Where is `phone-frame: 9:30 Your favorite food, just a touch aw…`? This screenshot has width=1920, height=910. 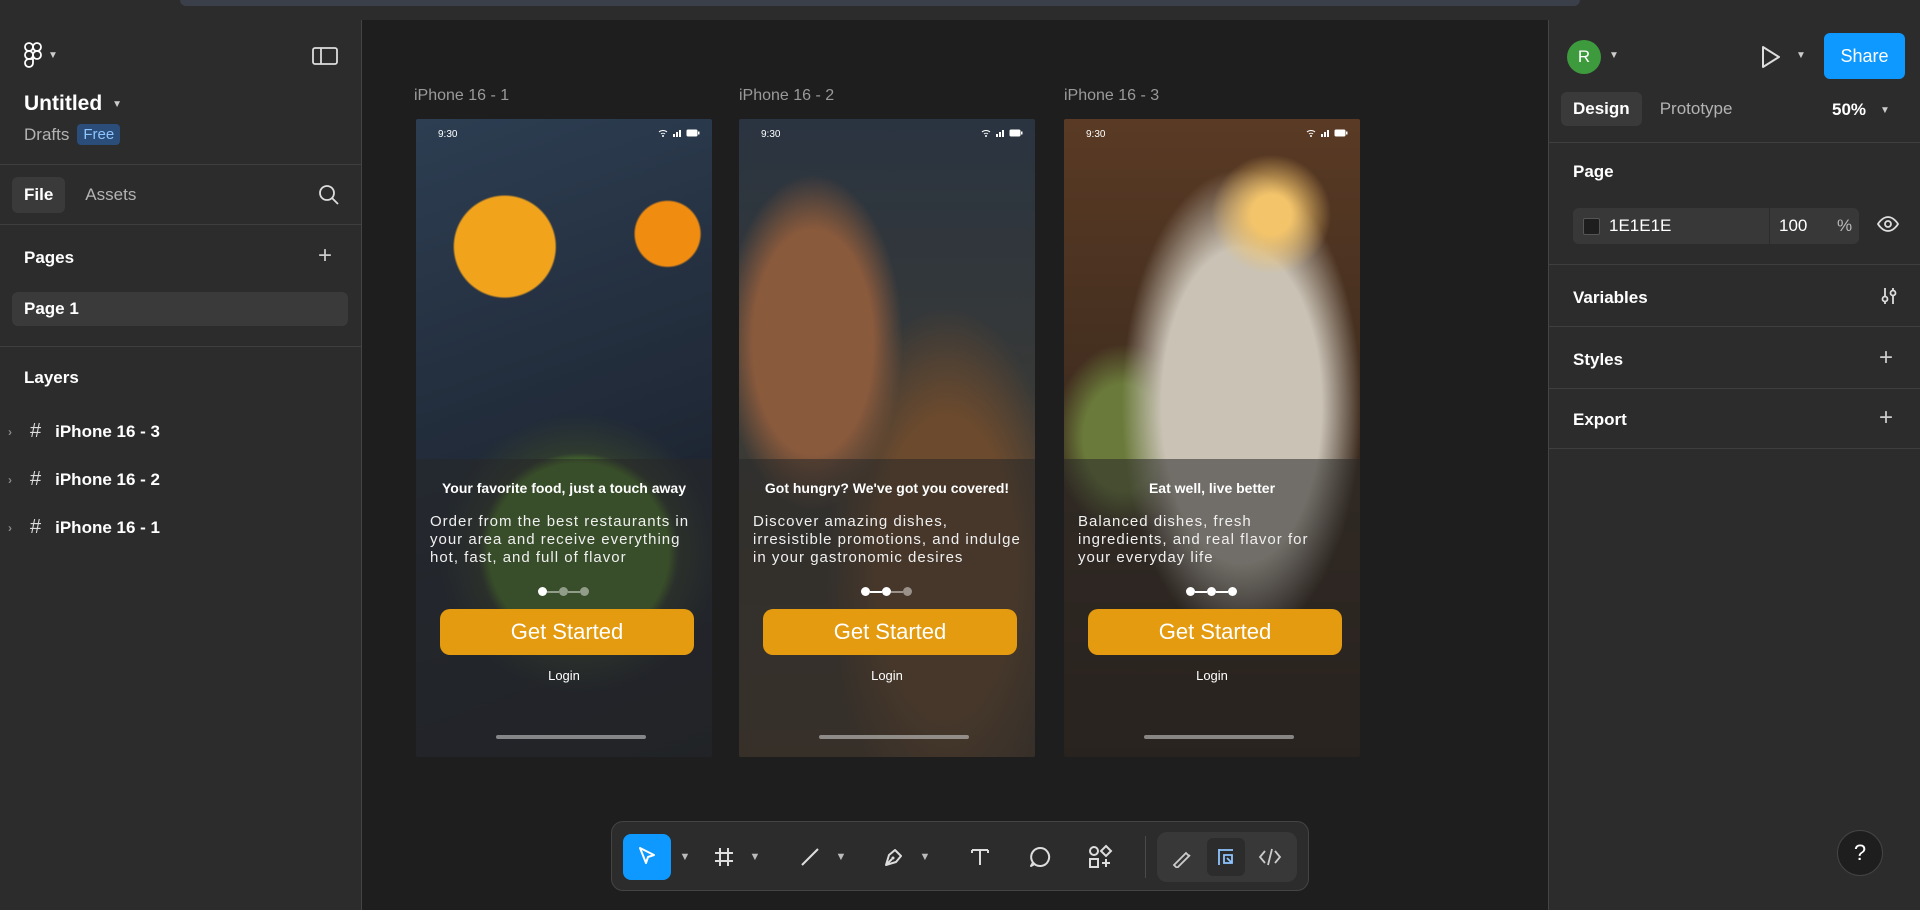 phone-frame: 9:30 Your favorite food, just a touch aw… is located at coordinates (564, 438).